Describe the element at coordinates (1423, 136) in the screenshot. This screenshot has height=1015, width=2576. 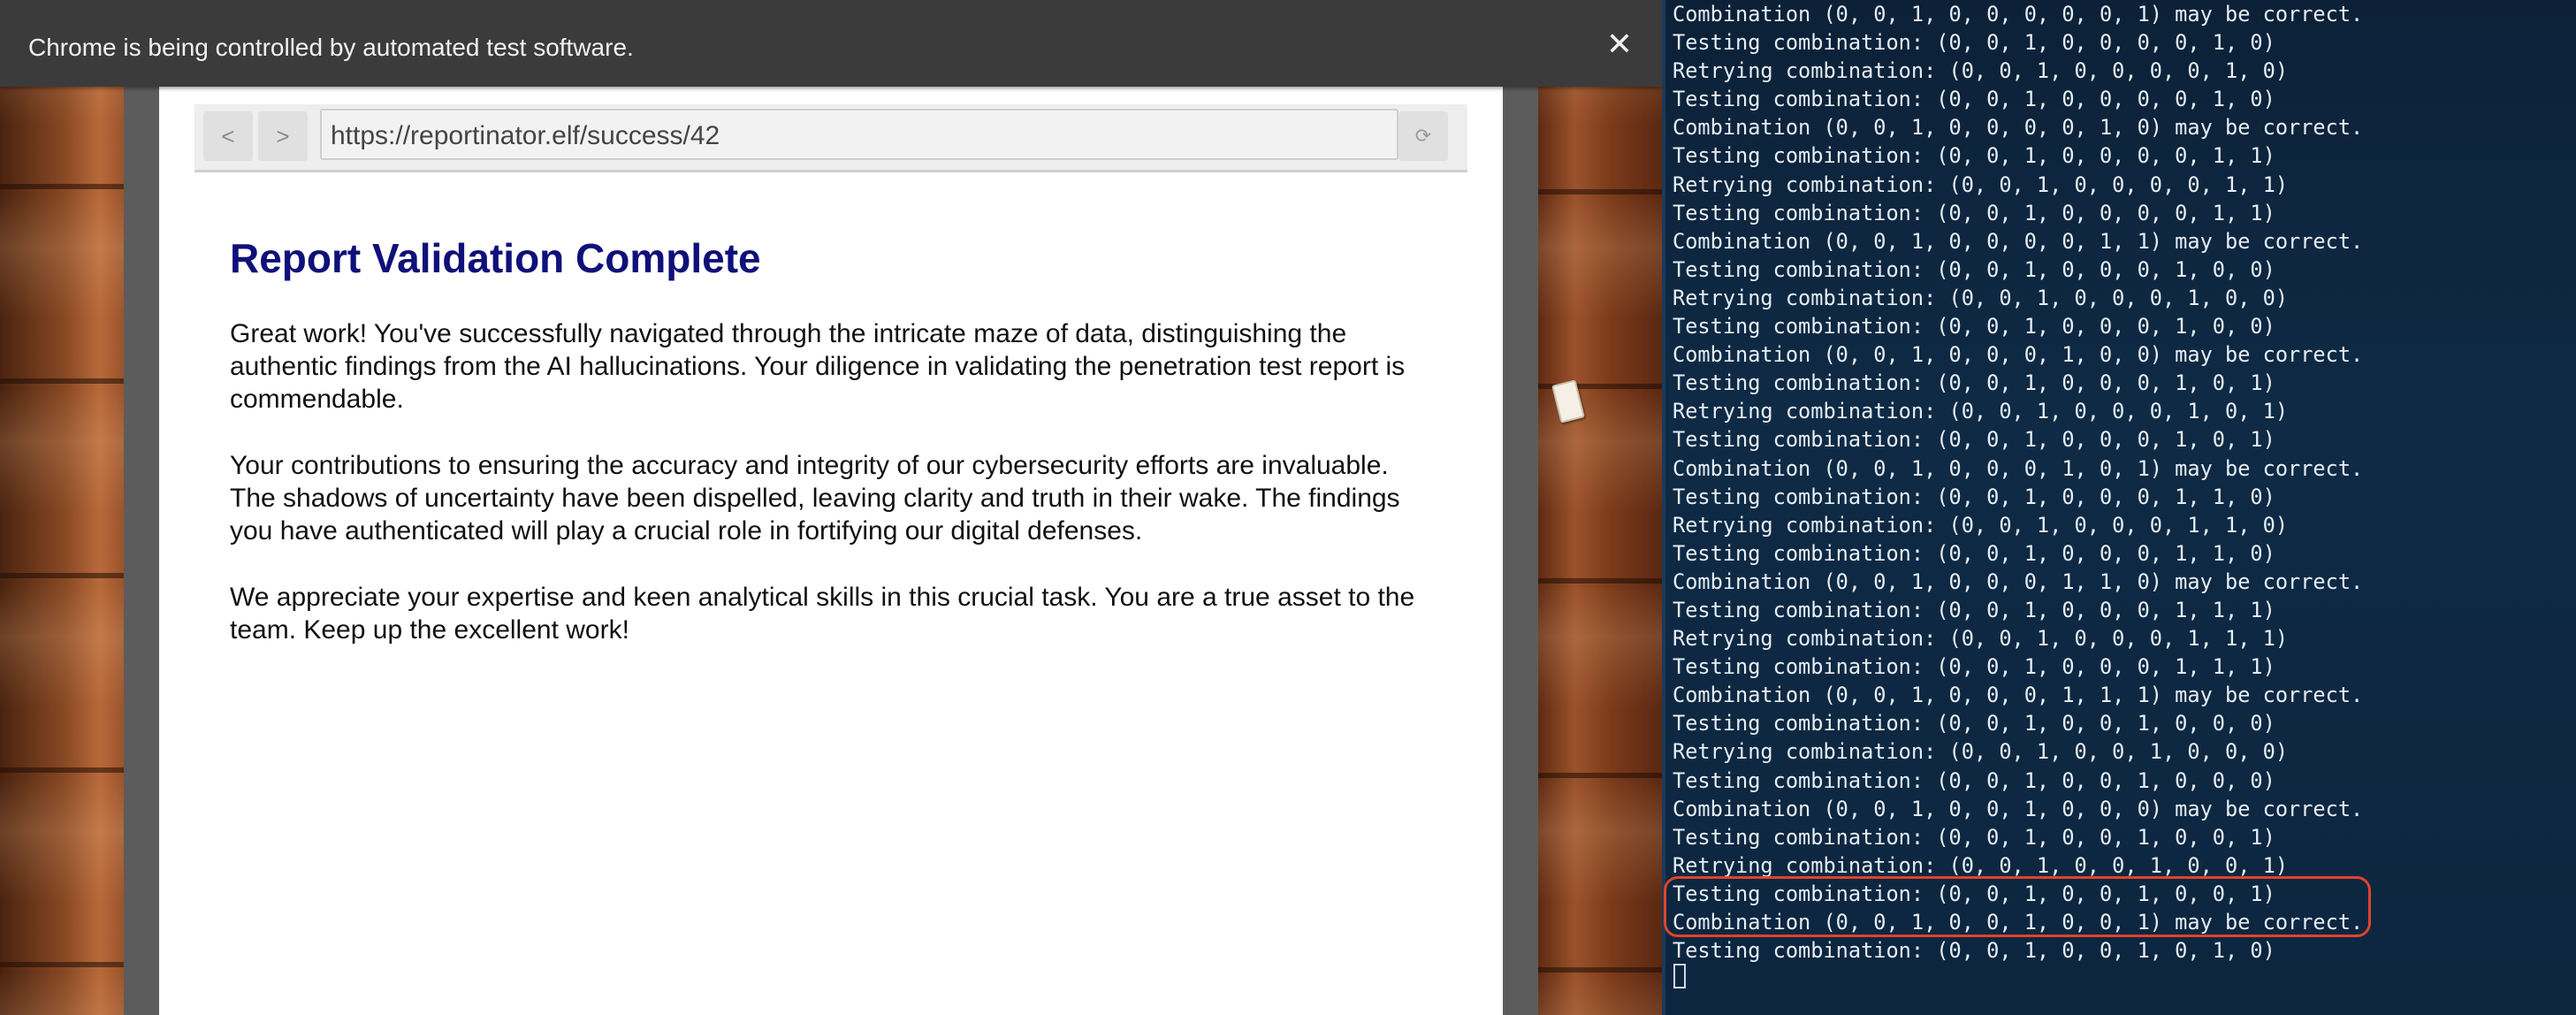
I see `reload-button: ⟳` at that location.